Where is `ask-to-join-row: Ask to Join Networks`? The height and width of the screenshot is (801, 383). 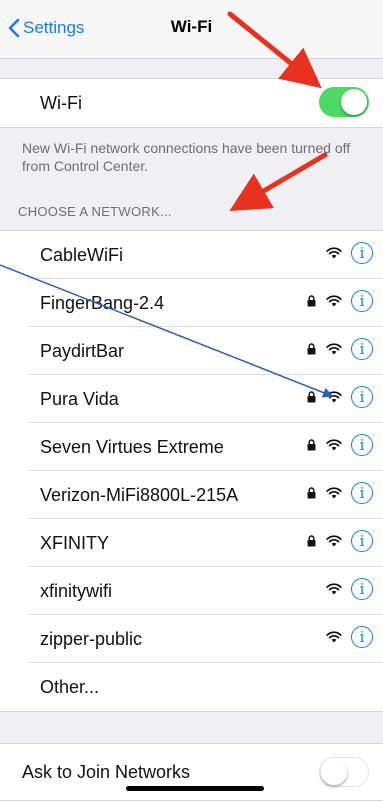
ask-to-join-row: Ask to Join Networks is located at coordinates (191, 772).